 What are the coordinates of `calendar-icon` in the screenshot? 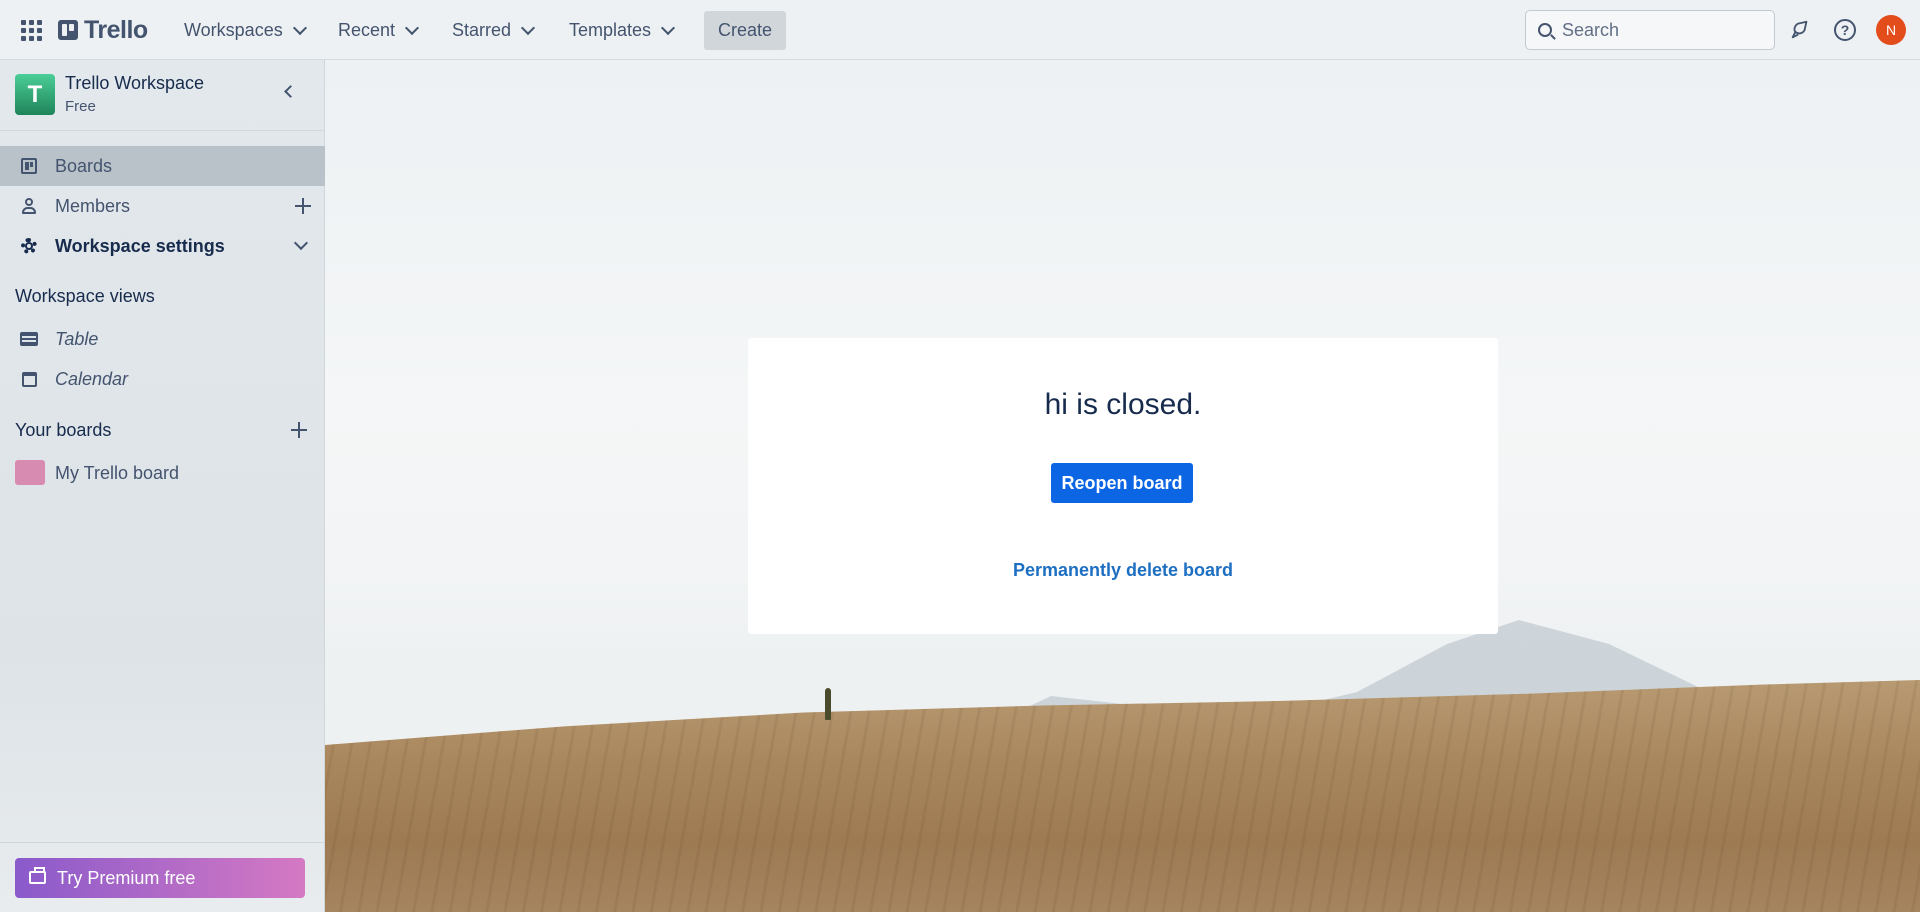 It's located at (29, 379).